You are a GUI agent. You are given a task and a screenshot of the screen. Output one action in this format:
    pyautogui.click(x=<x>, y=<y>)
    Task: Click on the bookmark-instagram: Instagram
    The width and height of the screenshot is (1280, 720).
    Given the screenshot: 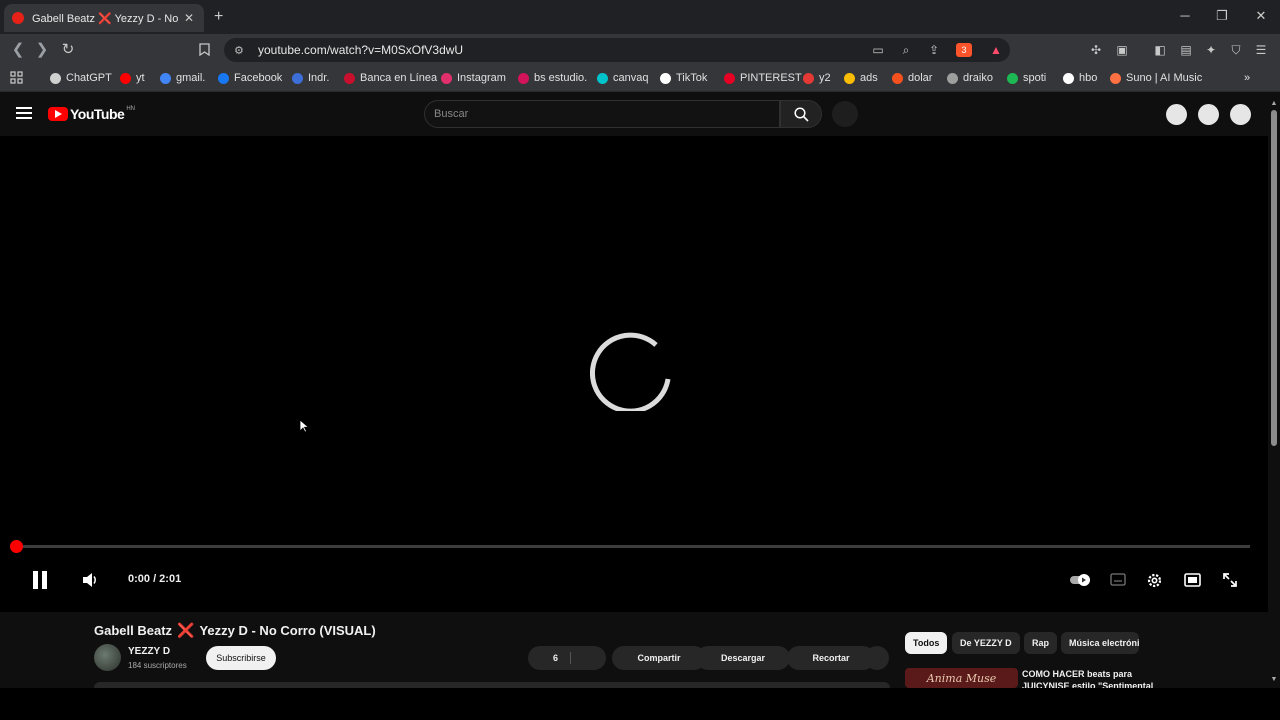 What is the action you would take?
    pyautogui.click(x=473, y=78)
    